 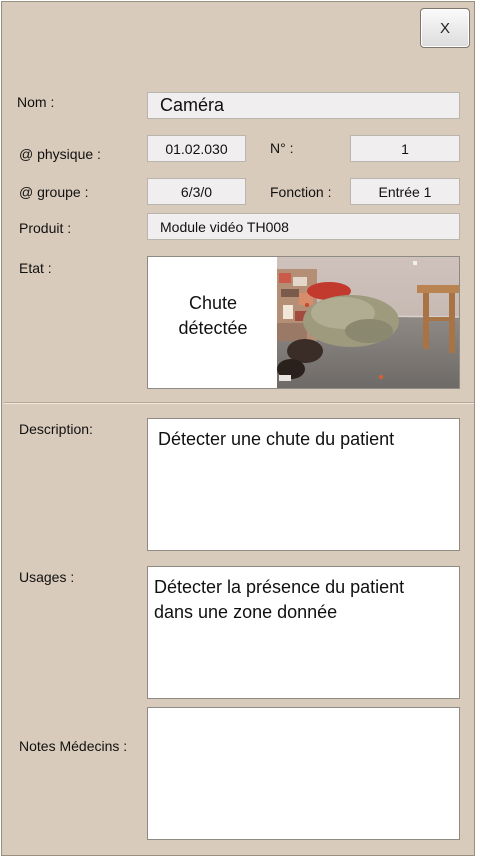 I want to click on nom-field: Caméra, so click(x=303, y=105).